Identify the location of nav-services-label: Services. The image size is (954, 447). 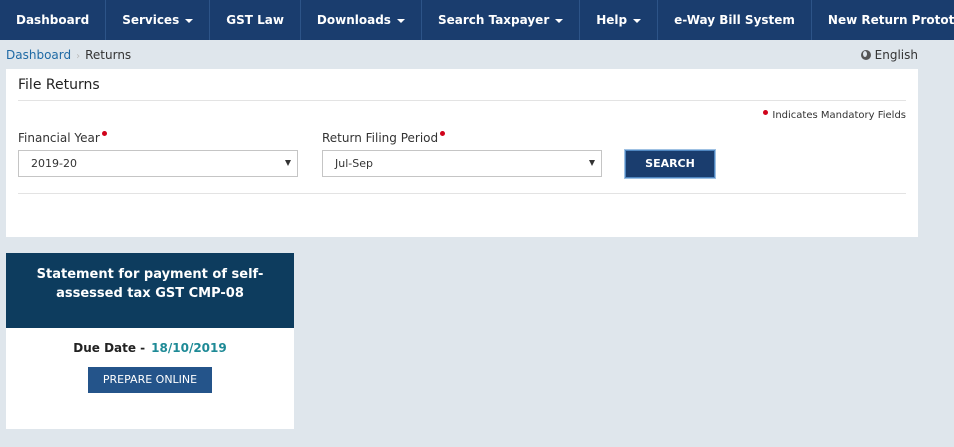
(151, 20).